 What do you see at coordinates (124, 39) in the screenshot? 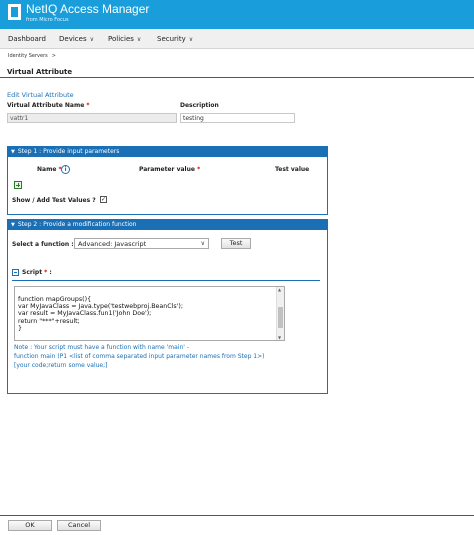
I see `nav-policies: Policies ∨` at bounding box center [124, 39].